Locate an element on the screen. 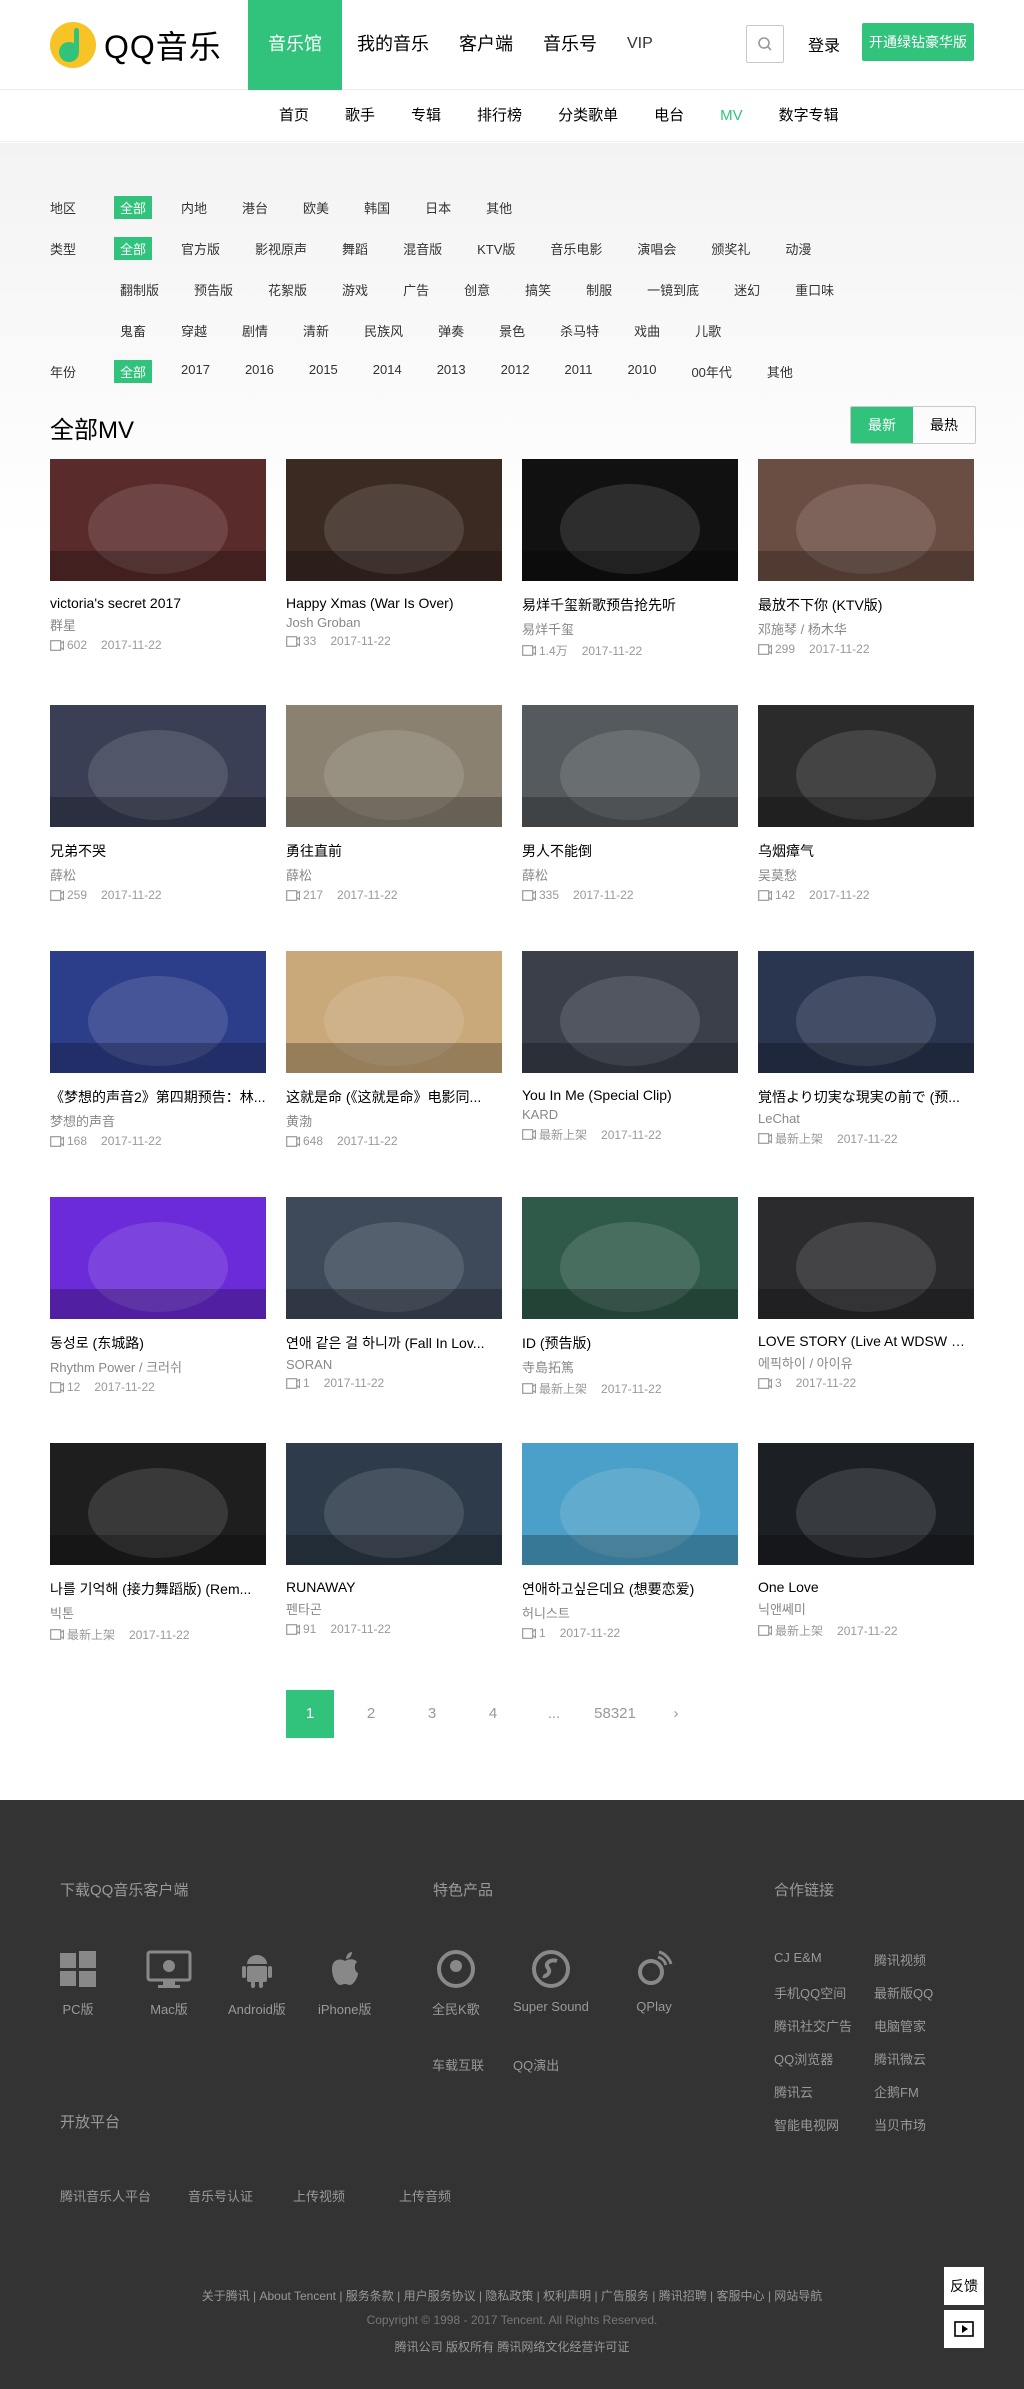 The image size is (1024, 2389). mv-singer: 邓施琴 / 杨木华 is located at coordinates (866, 628).